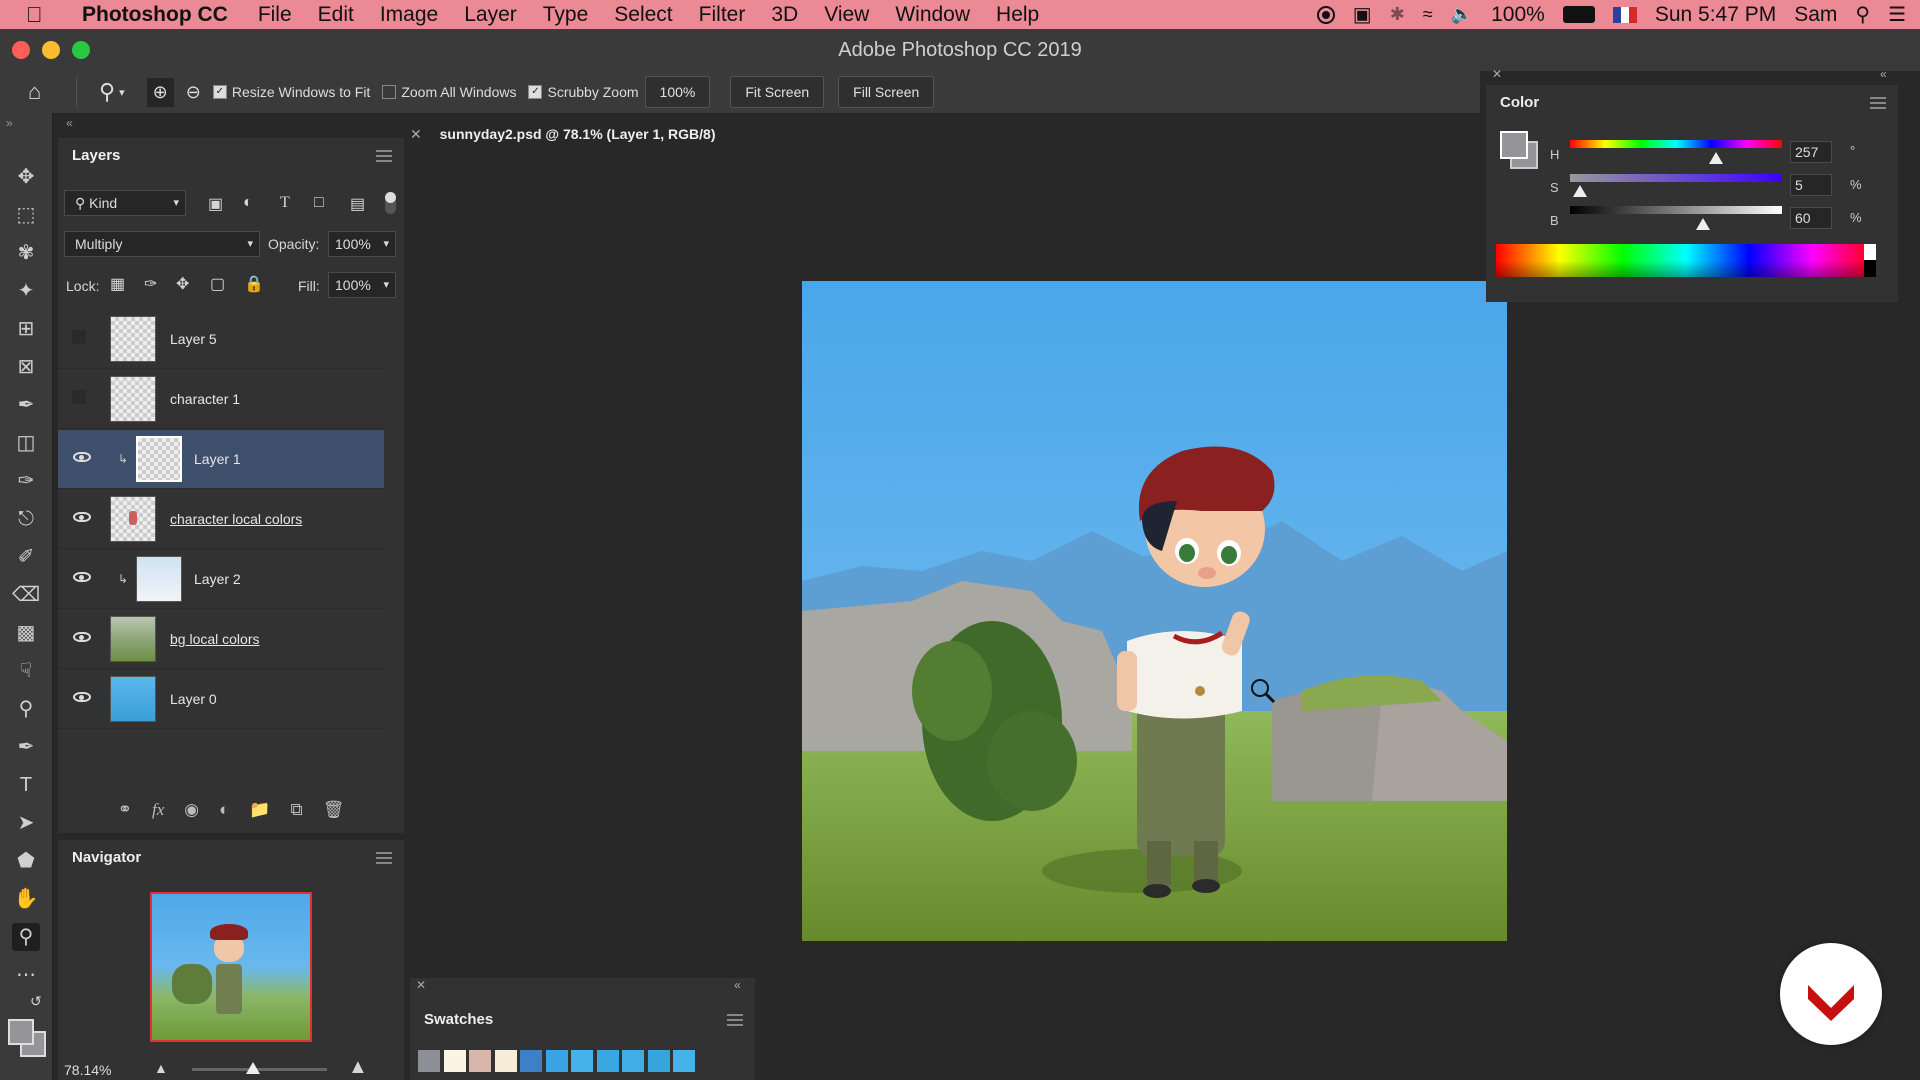 This screenshot has width=1920, height=1080. What do you see at coordinates (416, 134) in the screenshot?
I see `close-document-icon: ✕` at bounding box center [416, 134].